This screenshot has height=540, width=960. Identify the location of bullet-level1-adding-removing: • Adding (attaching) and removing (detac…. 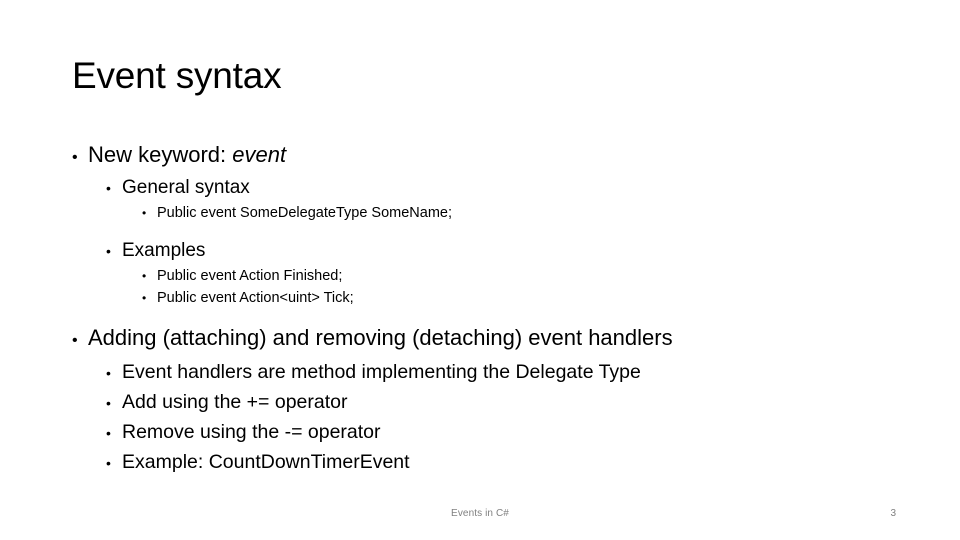
(480, 339).